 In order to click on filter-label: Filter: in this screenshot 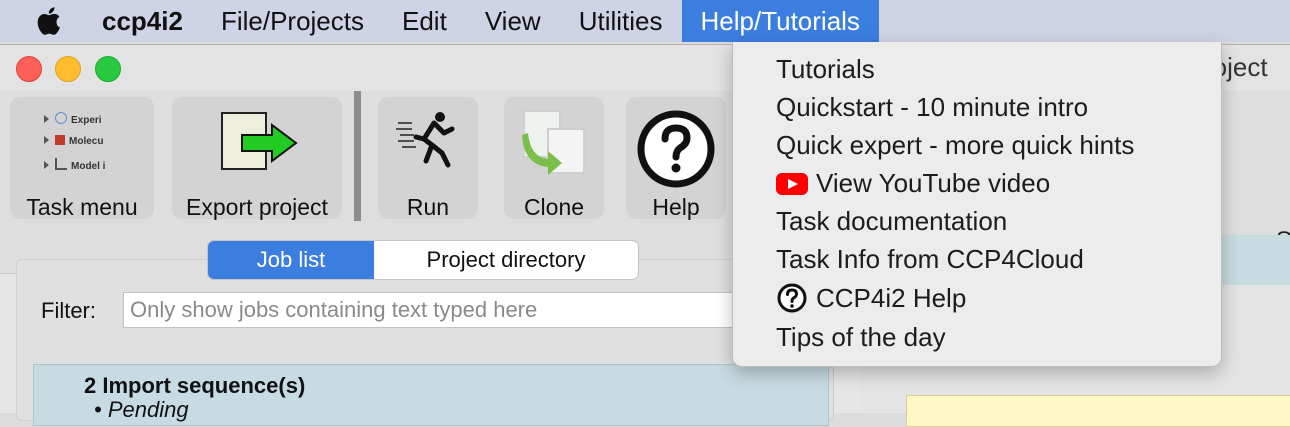, I will do `click(68, 310)`.